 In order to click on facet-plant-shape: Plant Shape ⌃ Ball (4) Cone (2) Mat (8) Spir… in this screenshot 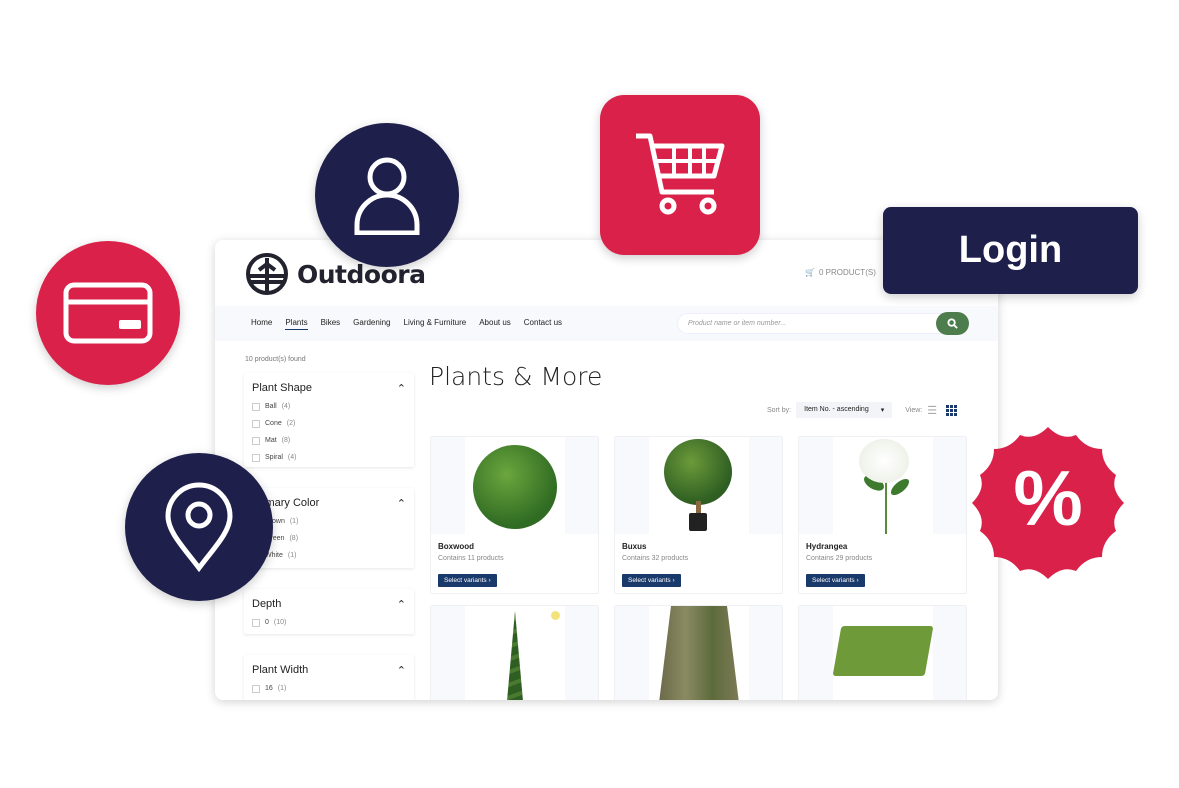, I will do `click(329, 420)`.